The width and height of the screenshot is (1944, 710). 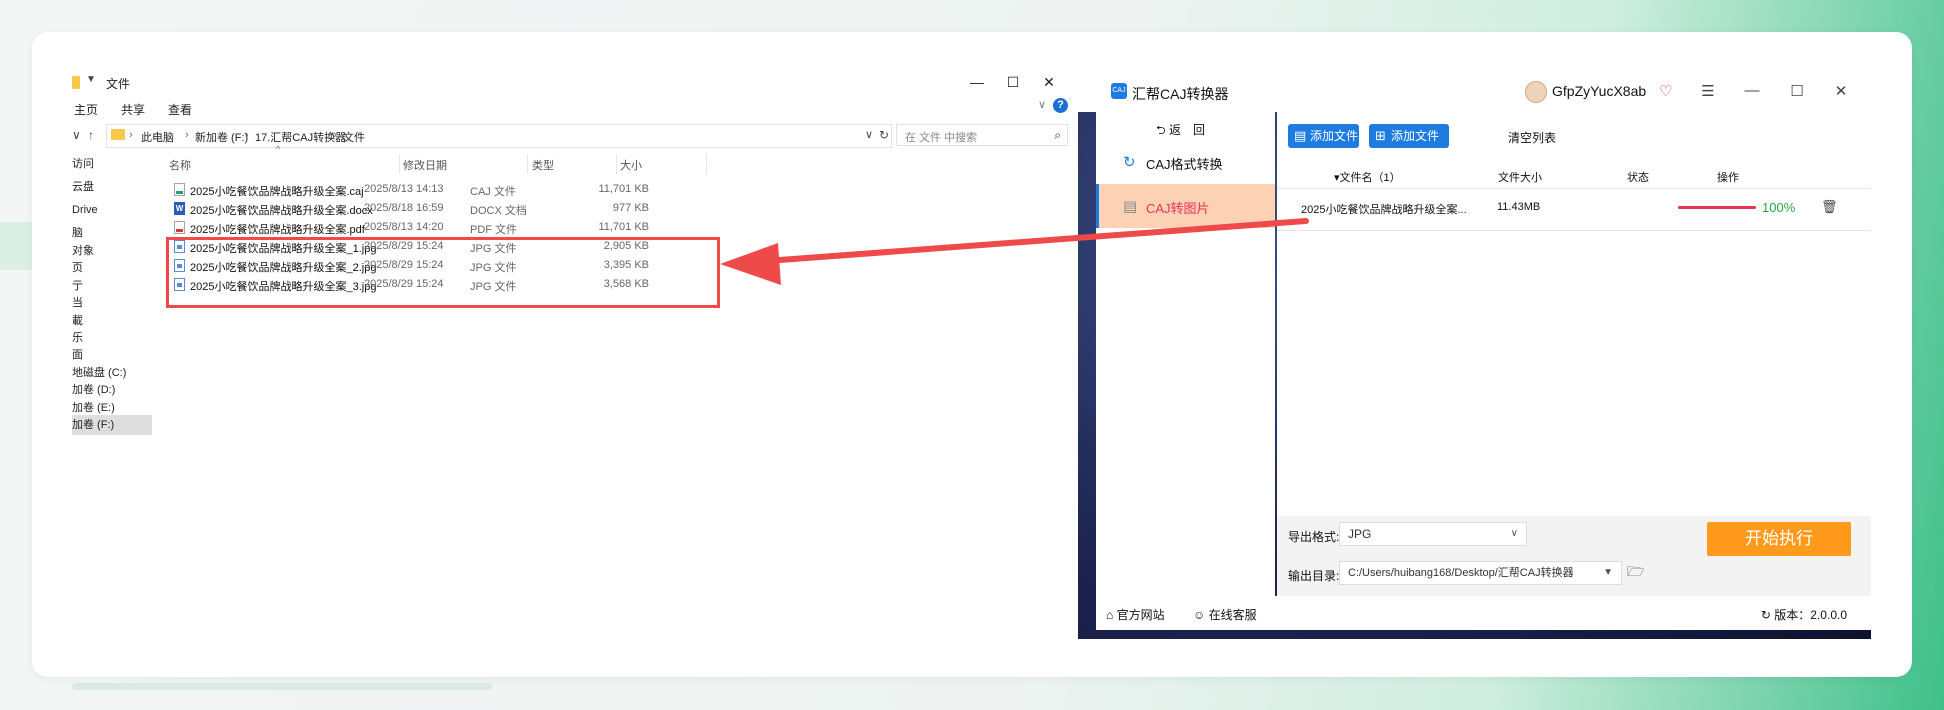 What do you see at coordinates (118, 84) in the screenshot?
I see `explorer-title: 文件` at bounding box center [118, 84].